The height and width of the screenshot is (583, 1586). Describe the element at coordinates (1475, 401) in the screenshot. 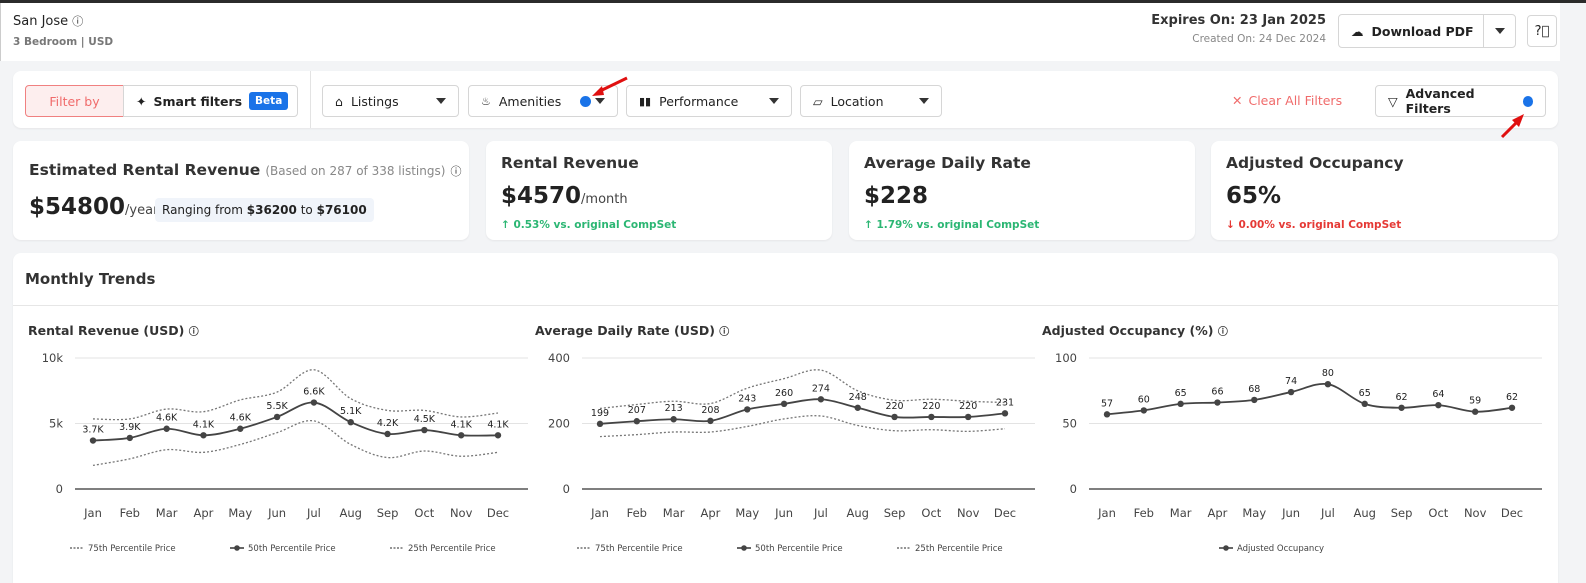

I see `data-label: 59` at that location.